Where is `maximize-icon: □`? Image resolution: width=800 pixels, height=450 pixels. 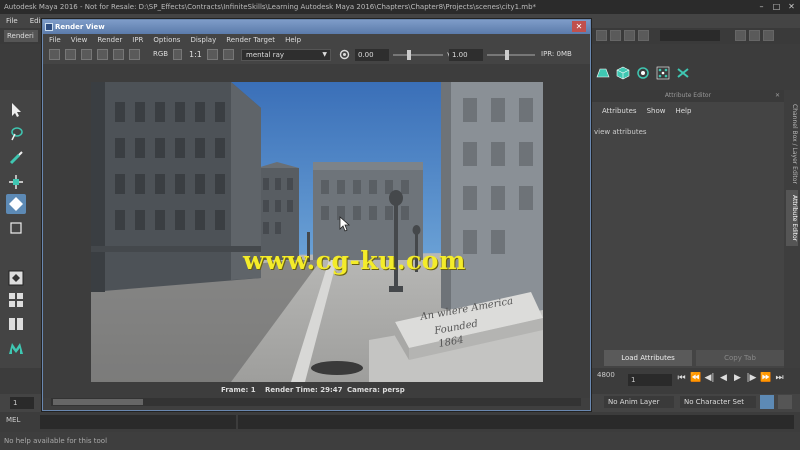 maximize-icon: □ is located at coordinates (776, 6).